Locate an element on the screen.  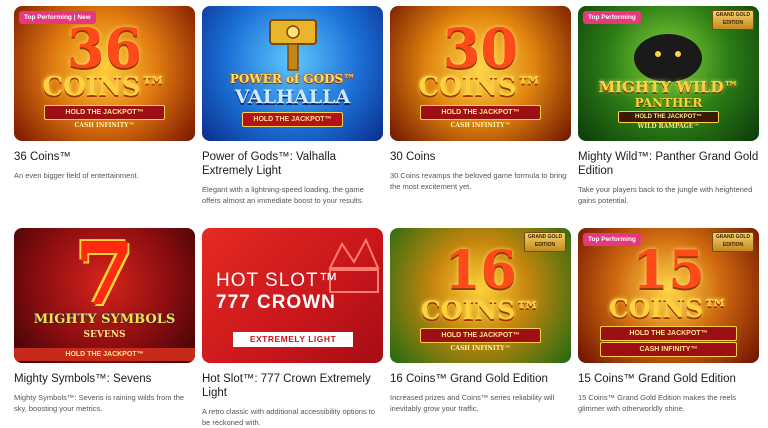
game-title: Mighty Wild™: Panther Grand Gold Edition is located at coordinates (668, 164).